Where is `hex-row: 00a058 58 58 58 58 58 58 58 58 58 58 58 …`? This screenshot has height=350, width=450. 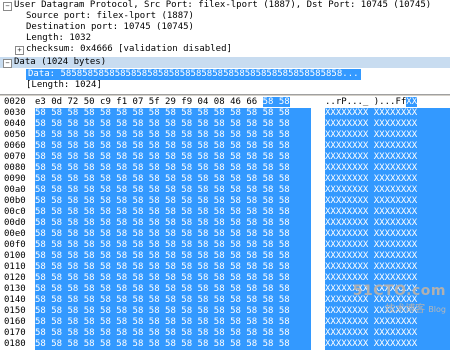
hex-row: 00a058 58 58 58 58 58 58 58 58 58 58 58 … is located at coordinates (225, 190).